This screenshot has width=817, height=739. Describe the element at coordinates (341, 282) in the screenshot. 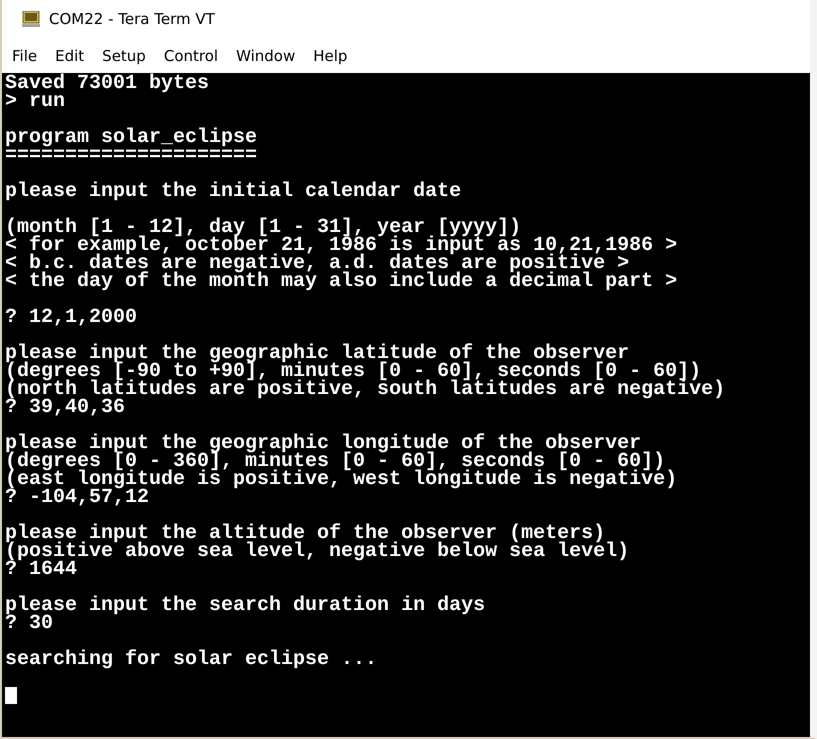

I see `terminal-line: < the day of the month may also include a decimal part >` at that location.